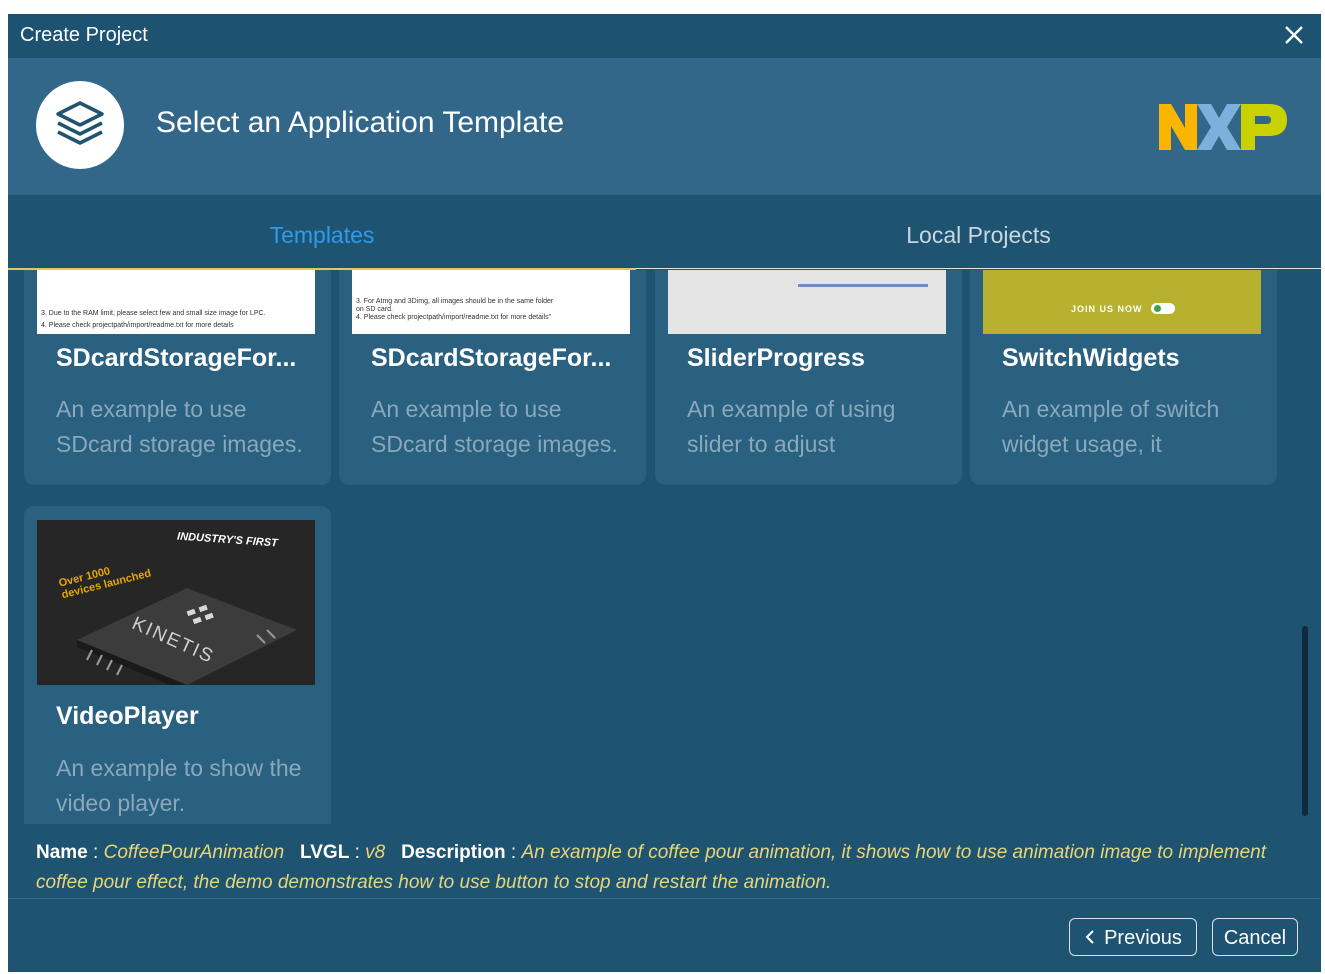 The height and width of the screenshot is (974, 1325). What do you see at coordinates (1255, 937) in the screenshot?
I see `cancel-button: Cancel` at bounding box center [1255, 937].